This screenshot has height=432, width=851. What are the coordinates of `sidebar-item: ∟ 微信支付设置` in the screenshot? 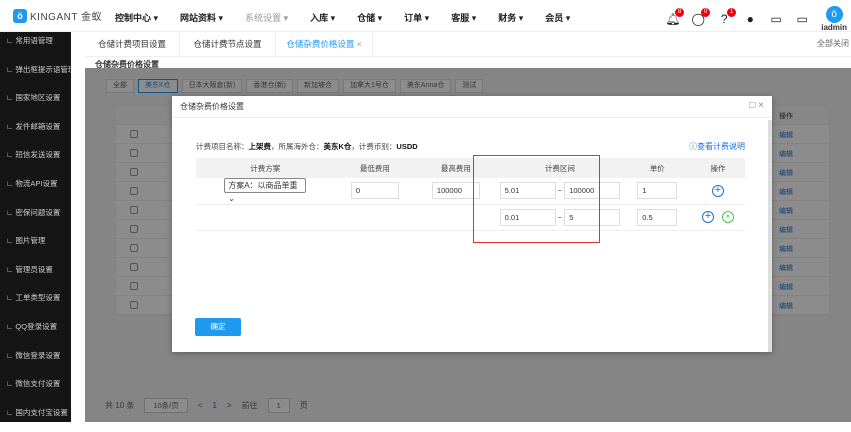 It's located at (35, 389).